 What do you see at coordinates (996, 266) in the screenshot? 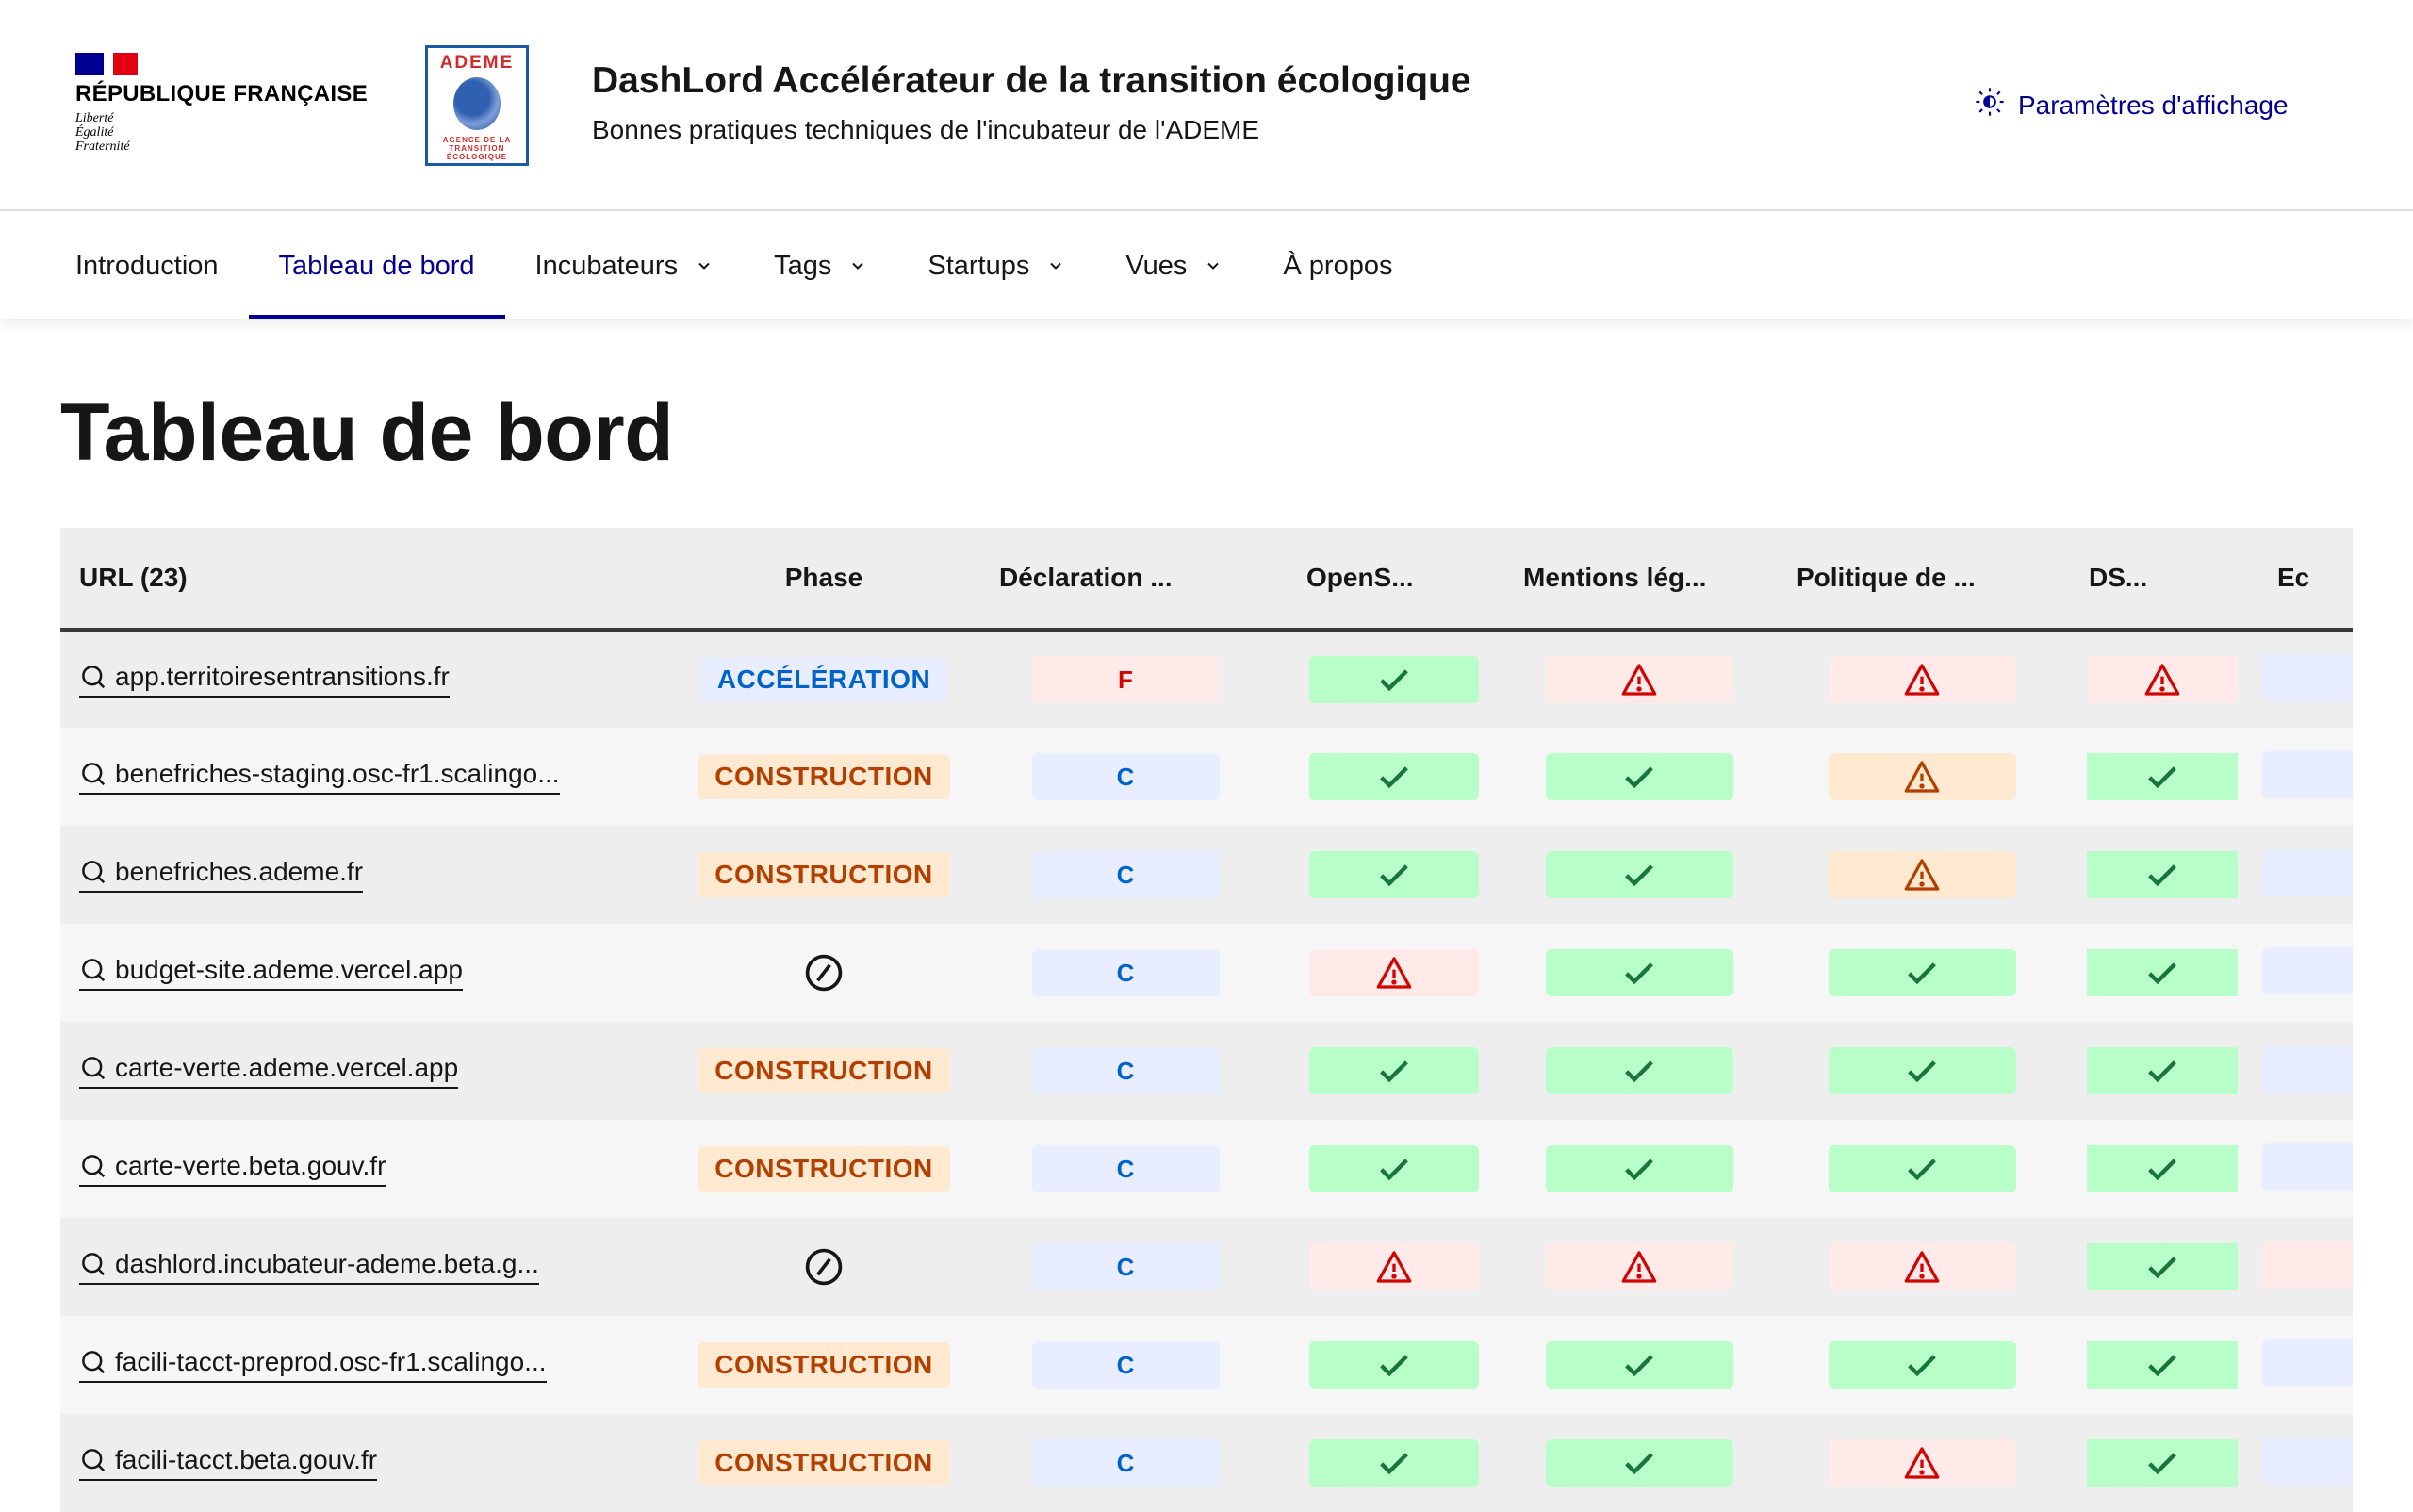
I see `nav-item-startups: Startups` at bounding box center [996, 266].